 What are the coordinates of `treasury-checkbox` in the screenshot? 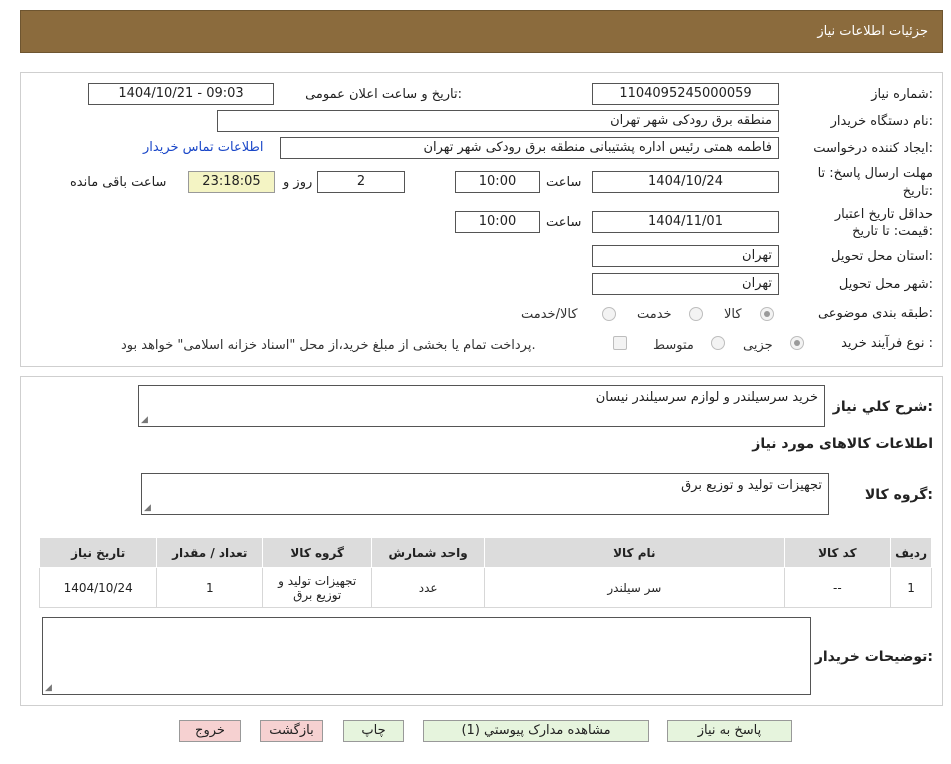 It's located at (620, 343).